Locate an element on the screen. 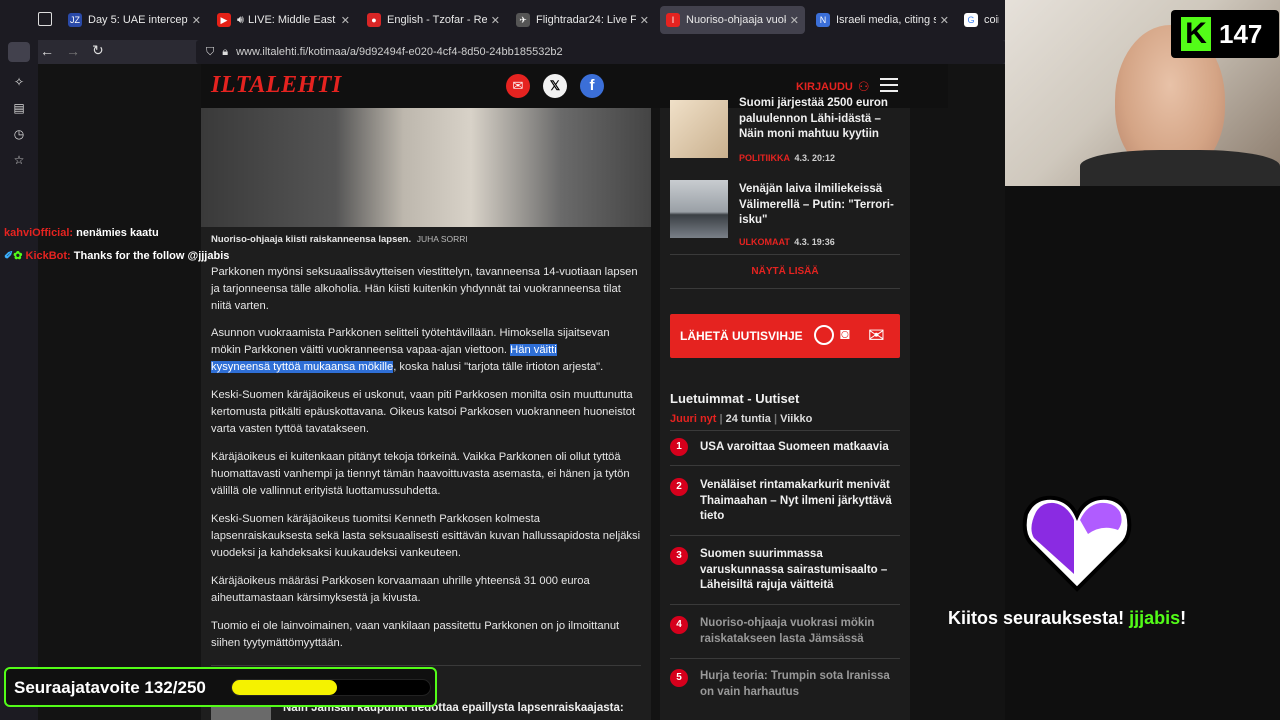  list-item: 1 USA varoittaa Suomeen matkaavia is located at coordinates (790, 458).